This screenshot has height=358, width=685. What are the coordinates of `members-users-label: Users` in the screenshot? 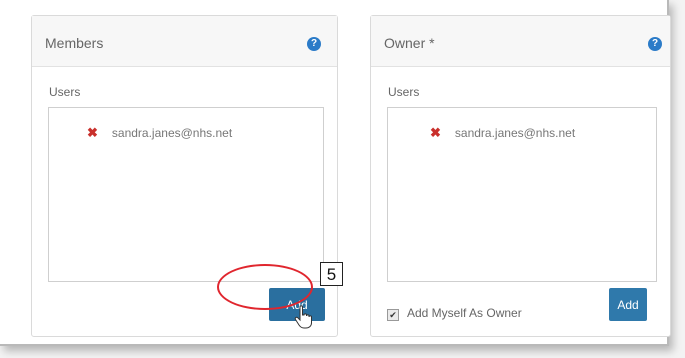 It's located at (65, 92).